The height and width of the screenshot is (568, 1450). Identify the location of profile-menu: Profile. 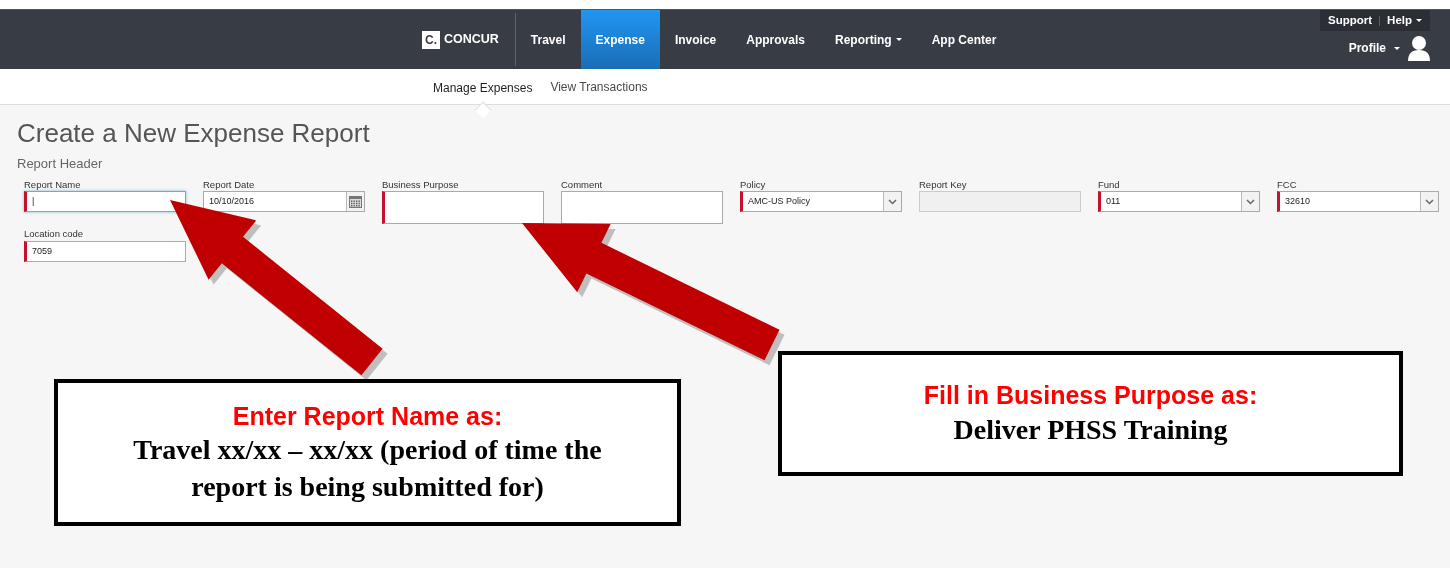
(1374, 48).